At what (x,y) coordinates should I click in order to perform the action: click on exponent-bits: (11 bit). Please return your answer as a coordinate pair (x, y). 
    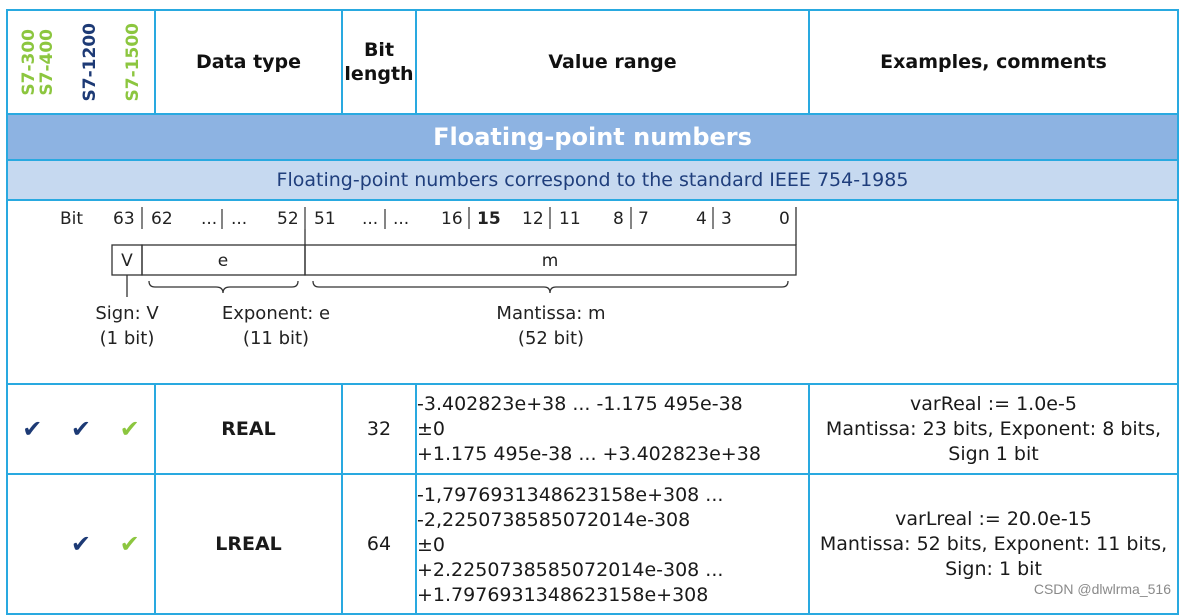
    Looking at the image, I should click on (276, 338).